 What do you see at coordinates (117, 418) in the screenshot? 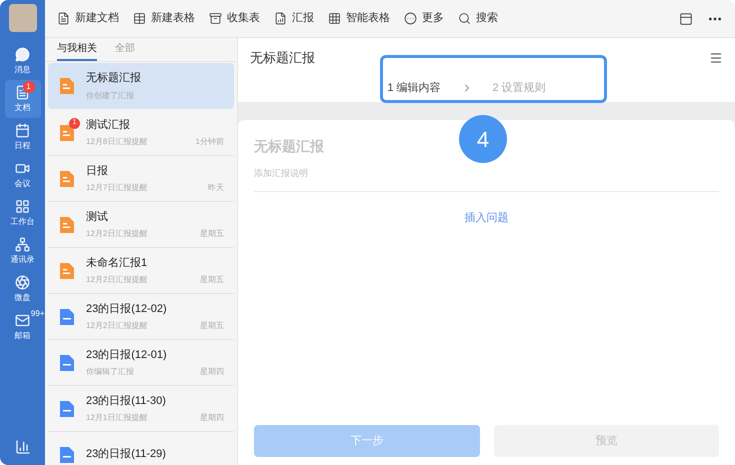
I see `item-subtitle: 12月1日汇报提醒` at bounding box center [117, 418].